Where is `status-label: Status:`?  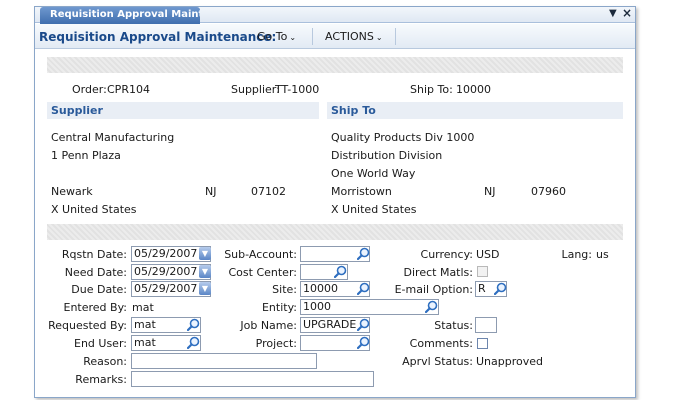 status-label: Status: is located at coordinates (453, 325).